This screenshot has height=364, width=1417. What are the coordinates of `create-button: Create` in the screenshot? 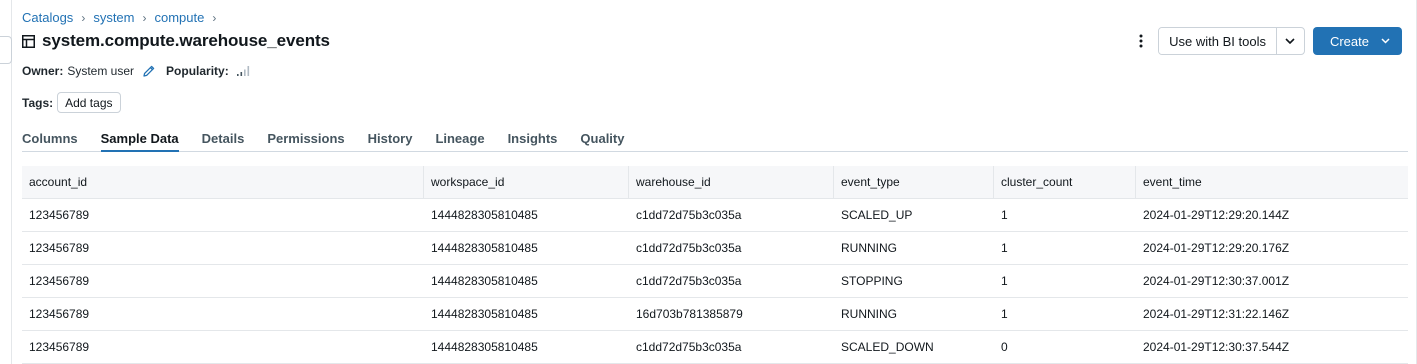 It's located at (1357, 41).